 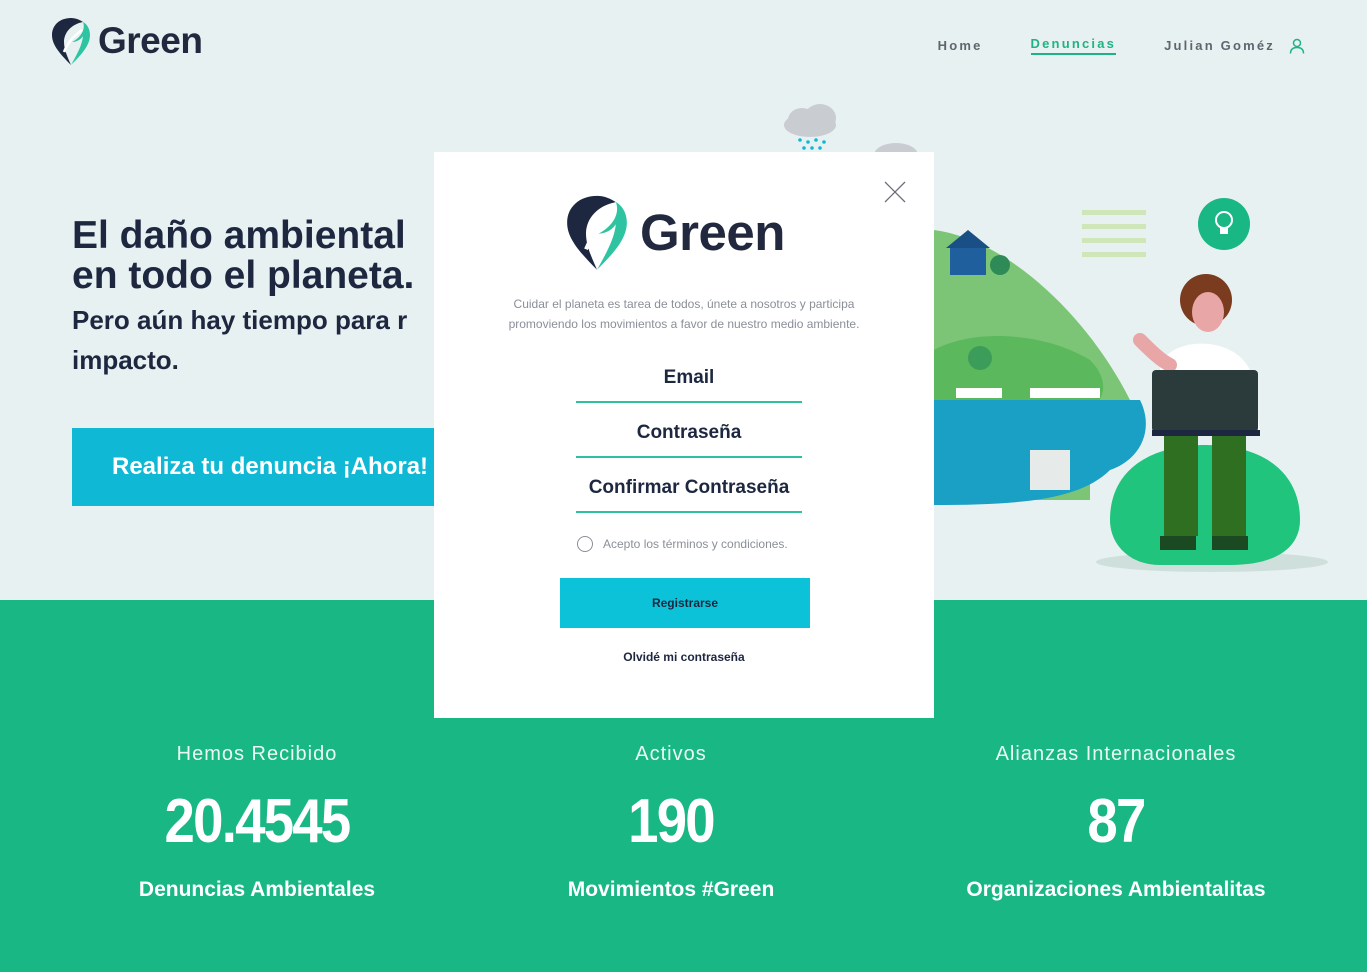 I want to click on stat-caption: Organizaciones Ambientalitas, so click(x=1116, y=889).